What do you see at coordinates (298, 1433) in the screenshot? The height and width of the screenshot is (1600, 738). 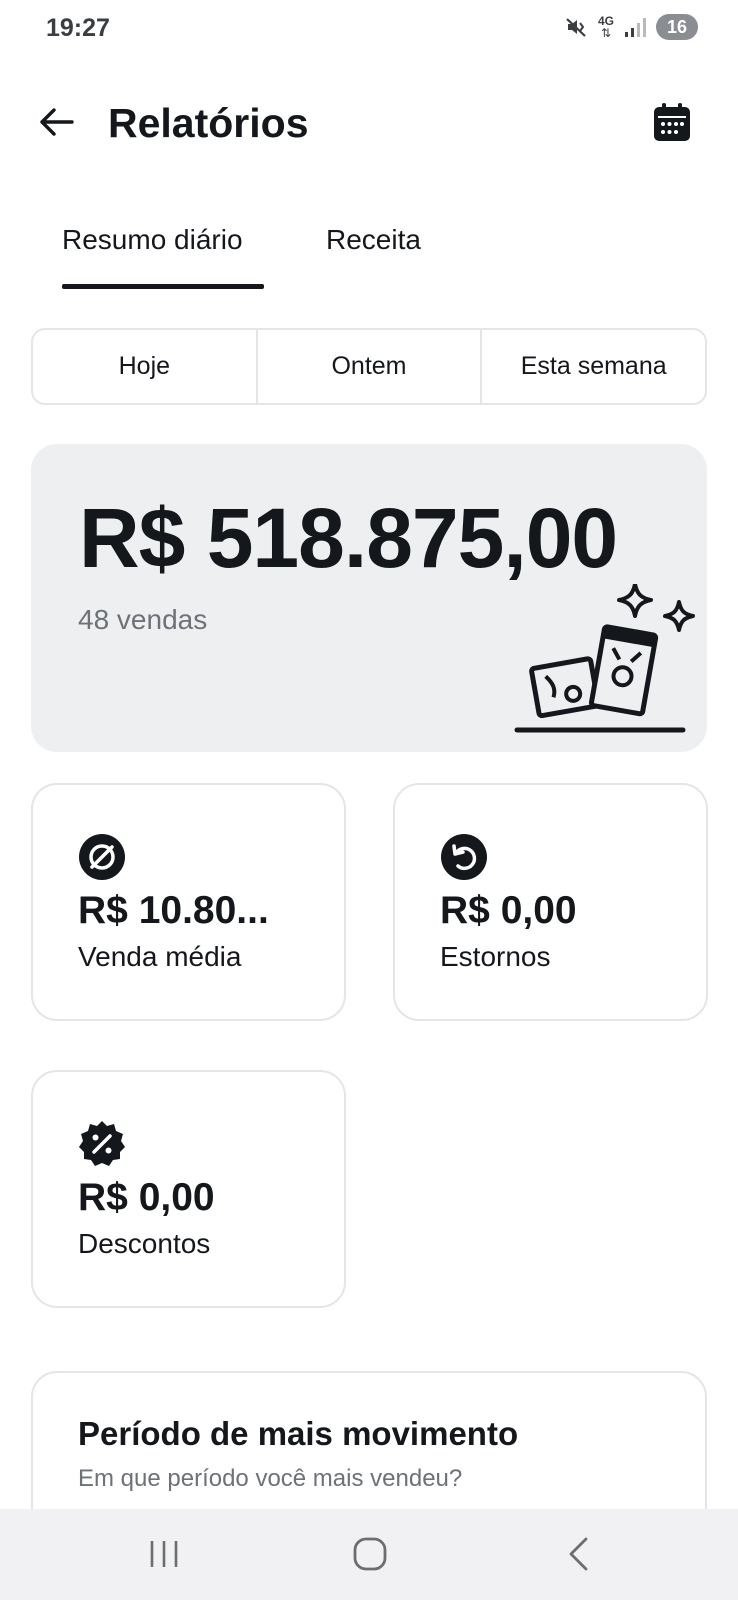 I see `busiest-period-title: Período de mais movimento` at bounding box center [298, 1433].